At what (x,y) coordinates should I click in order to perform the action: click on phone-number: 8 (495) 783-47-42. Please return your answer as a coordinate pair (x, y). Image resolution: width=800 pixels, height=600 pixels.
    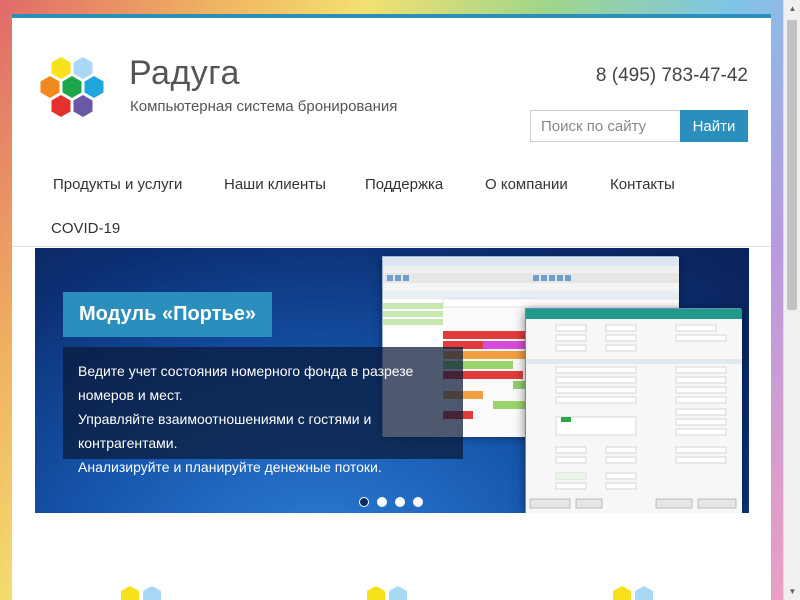
    Looking at the image, I should click on (672, 76).